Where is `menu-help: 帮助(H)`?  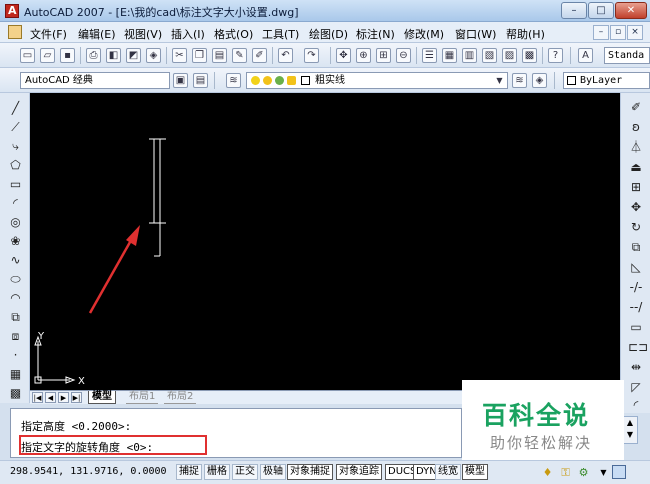 menu-help: 帮助(H) is located at coordinates (525, 34).